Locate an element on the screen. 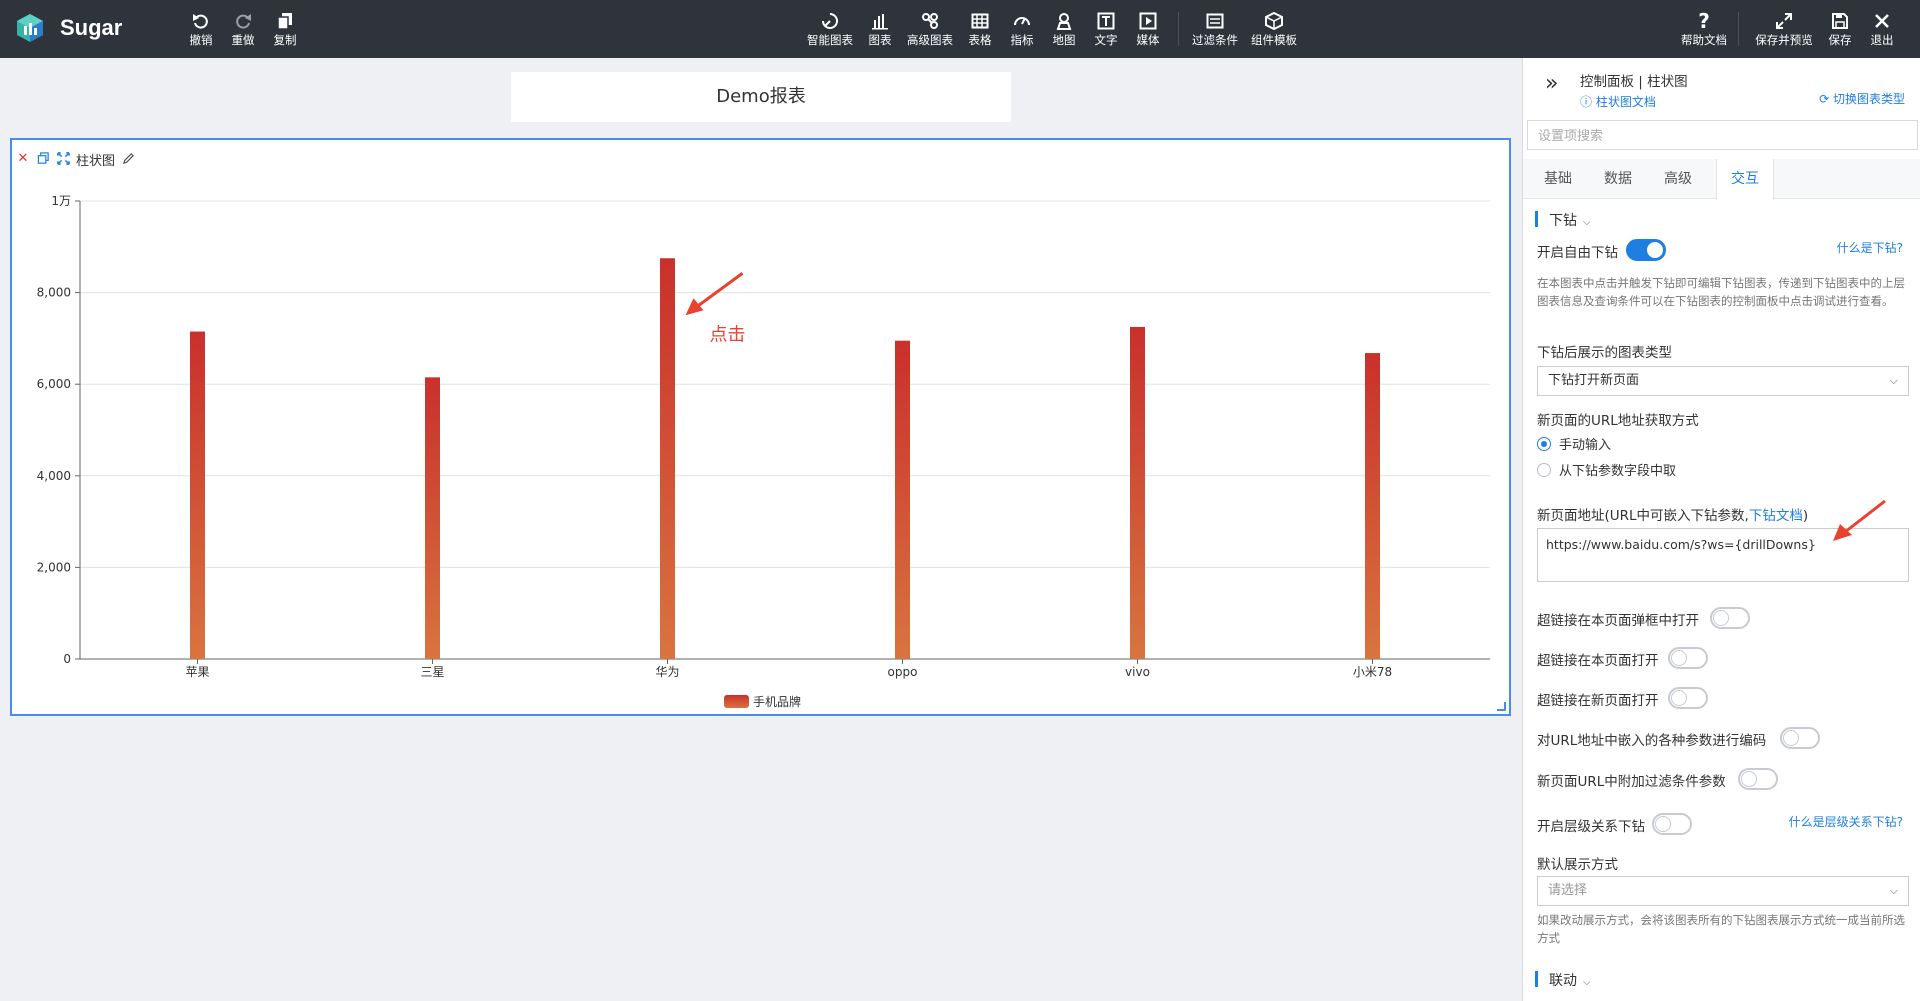 This screenshot has width=1920, height=1001. tab-interaction: 交互 is located at coordinates (1745, 179).